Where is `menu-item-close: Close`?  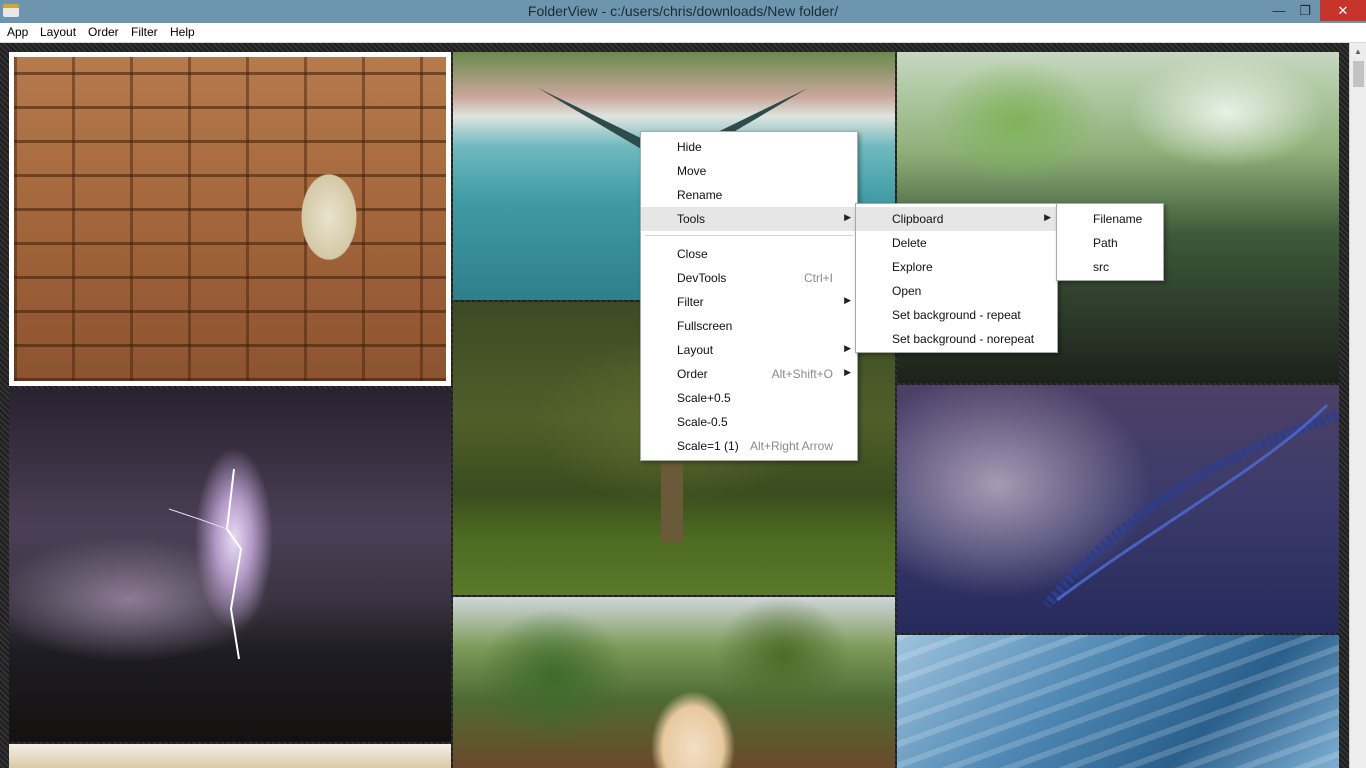
menu-item-close: Close is located at coordinates (749, 254).